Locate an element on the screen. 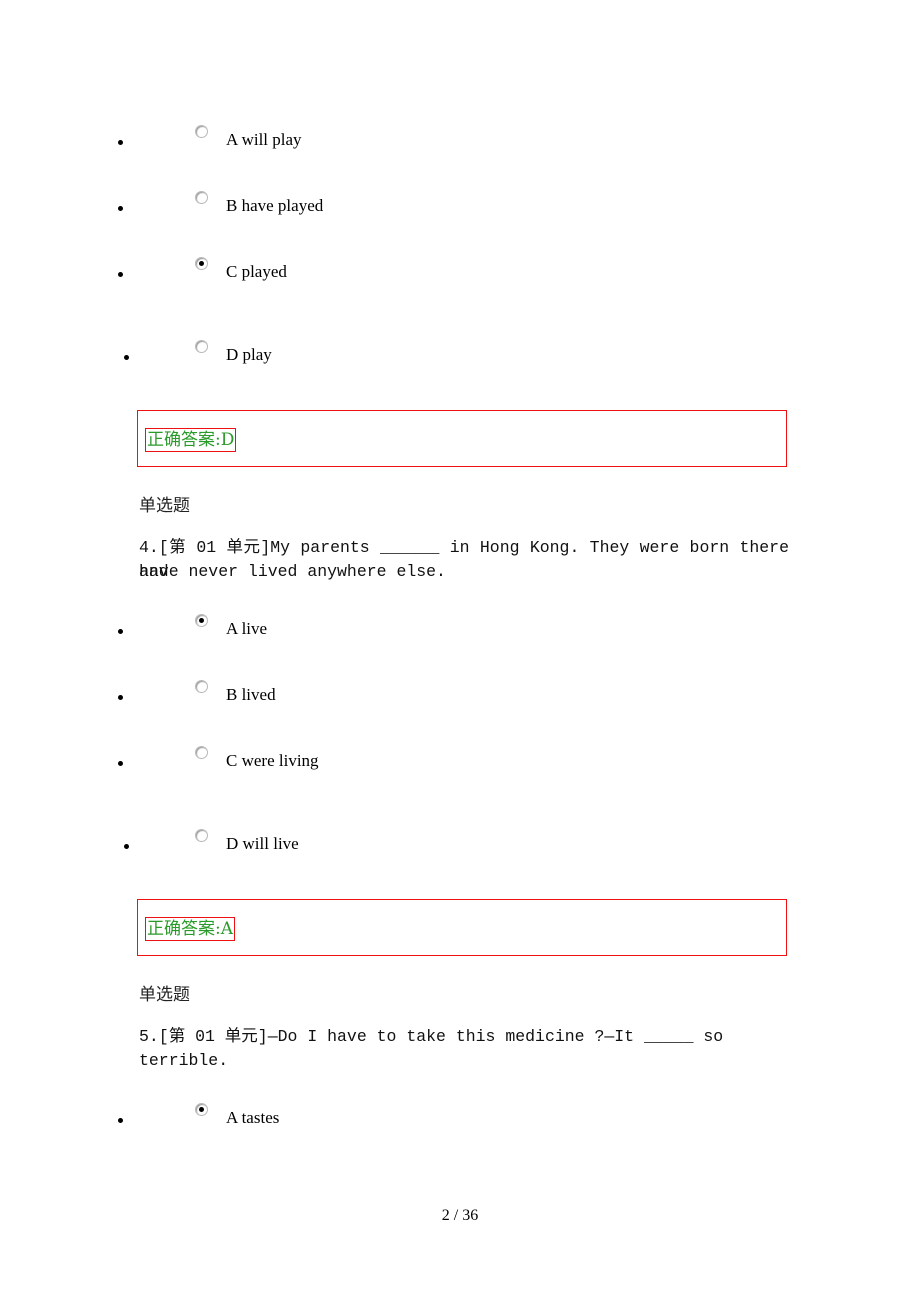 This screenshot has height=1302, width=920. page-number: 2 / 36 is located at coordinates (460, 1215).